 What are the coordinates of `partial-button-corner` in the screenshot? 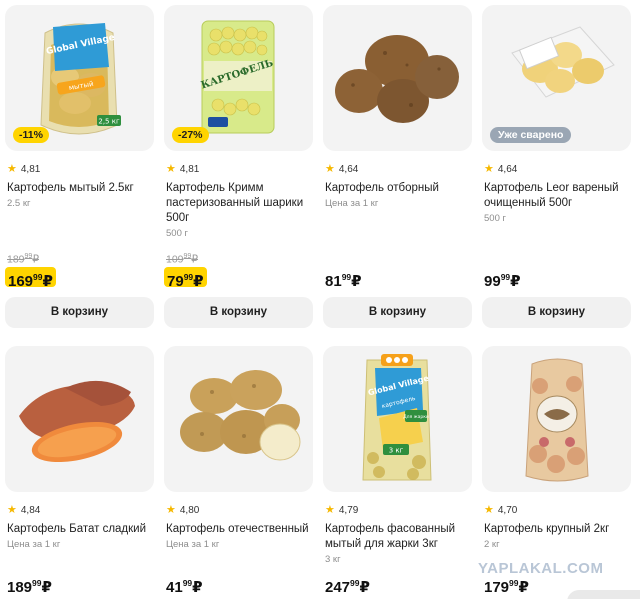 It's located at (603, 594).